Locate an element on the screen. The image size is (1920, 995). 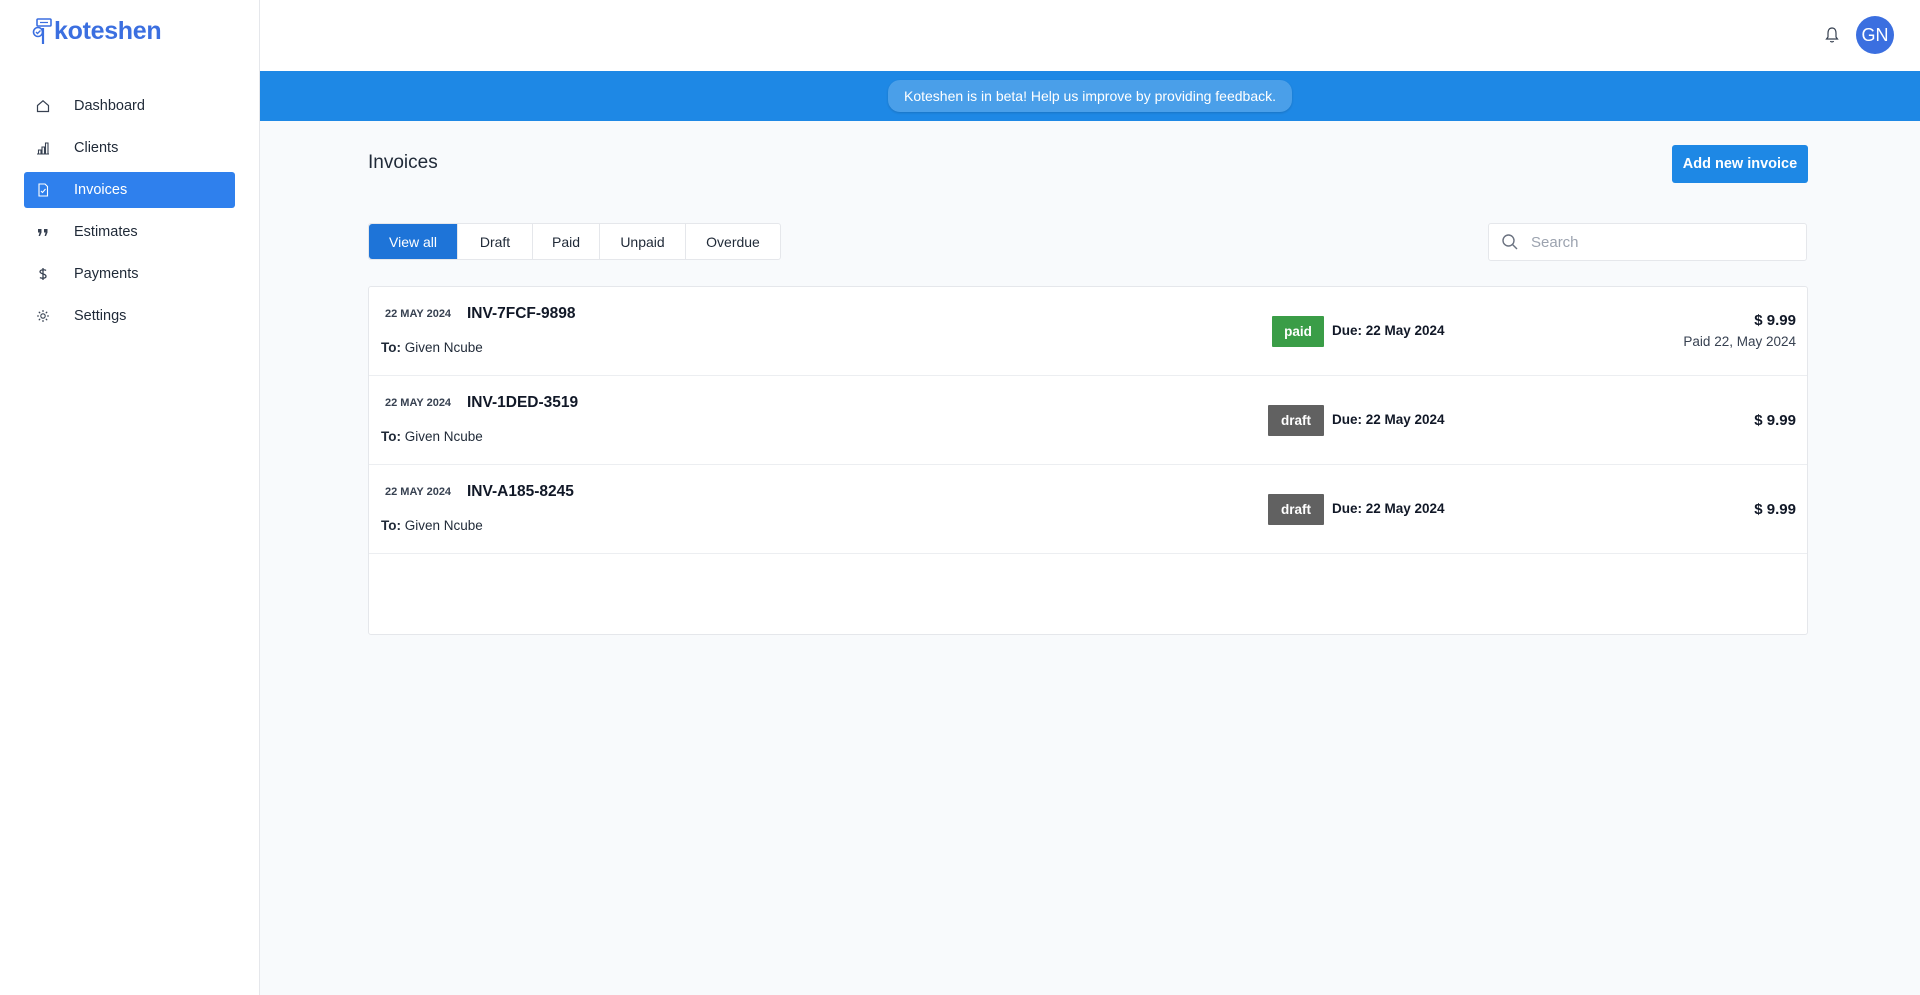
sidebar-item-label: Settings is located at coordinates (100, 316).